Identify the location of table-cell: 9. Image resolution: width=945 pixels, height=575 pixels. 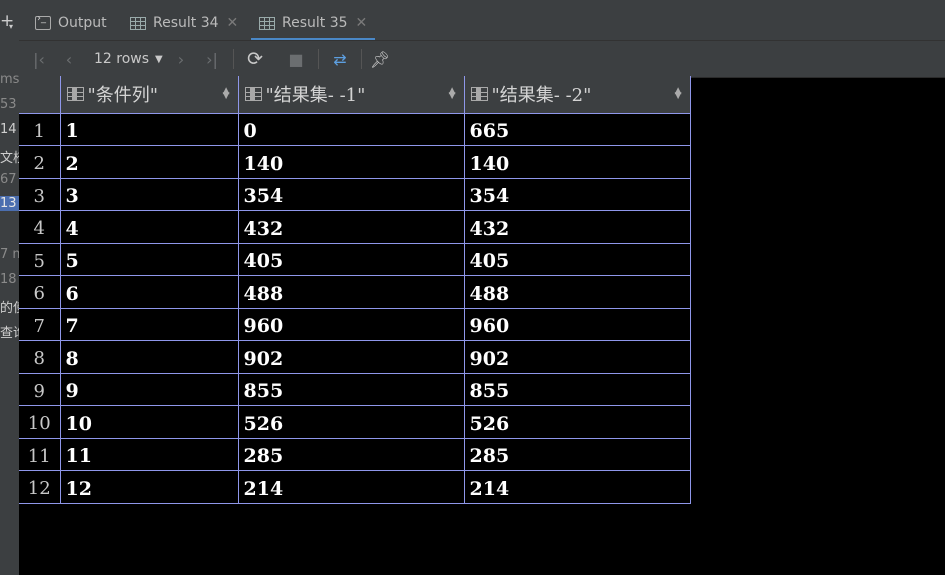
(149, 389).